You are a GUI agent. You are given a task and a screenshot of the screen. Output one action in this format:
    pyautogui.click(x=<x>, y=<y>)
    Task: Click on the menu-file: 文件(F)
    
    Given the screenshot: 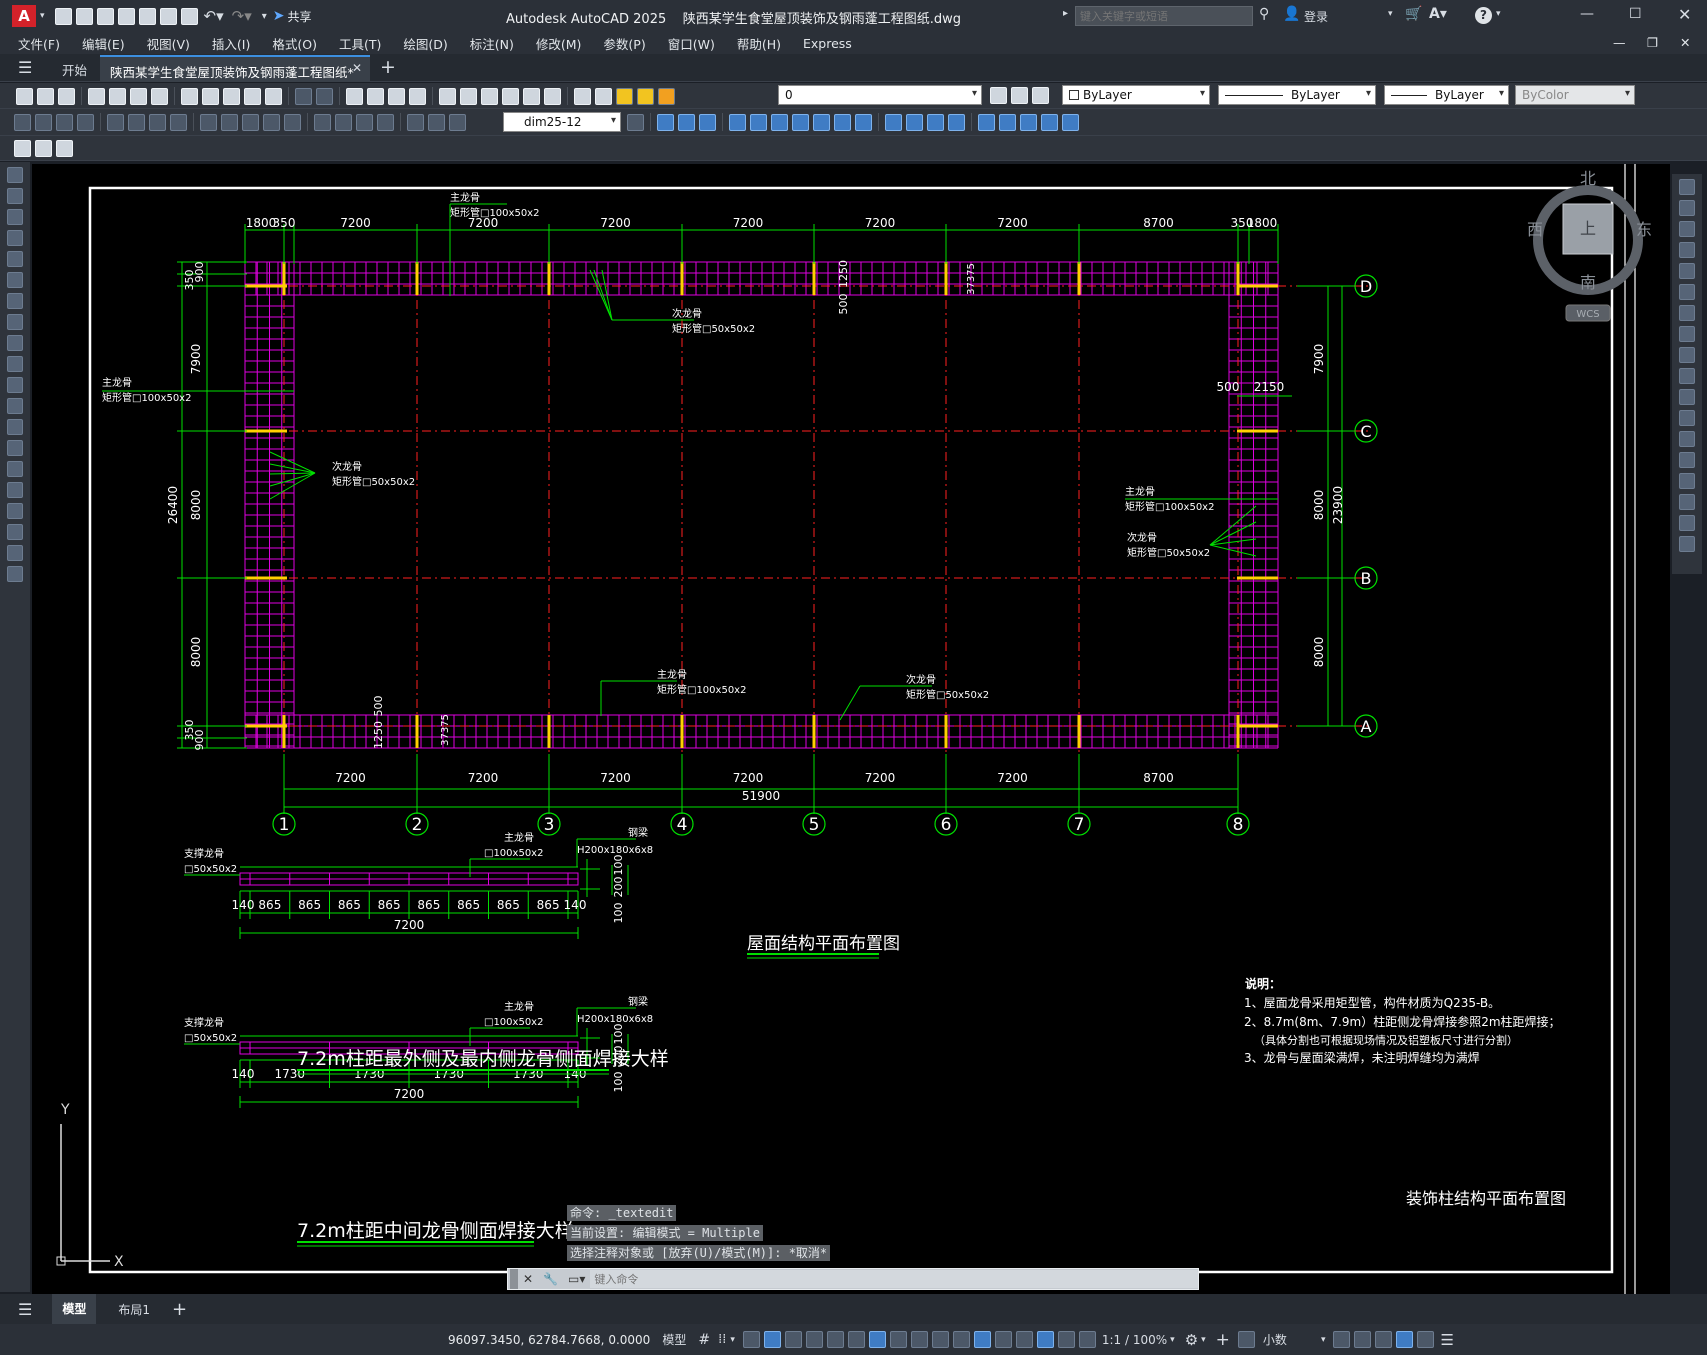 What is the action you would take?
    pyautogui.click(x=35, y=43)
    